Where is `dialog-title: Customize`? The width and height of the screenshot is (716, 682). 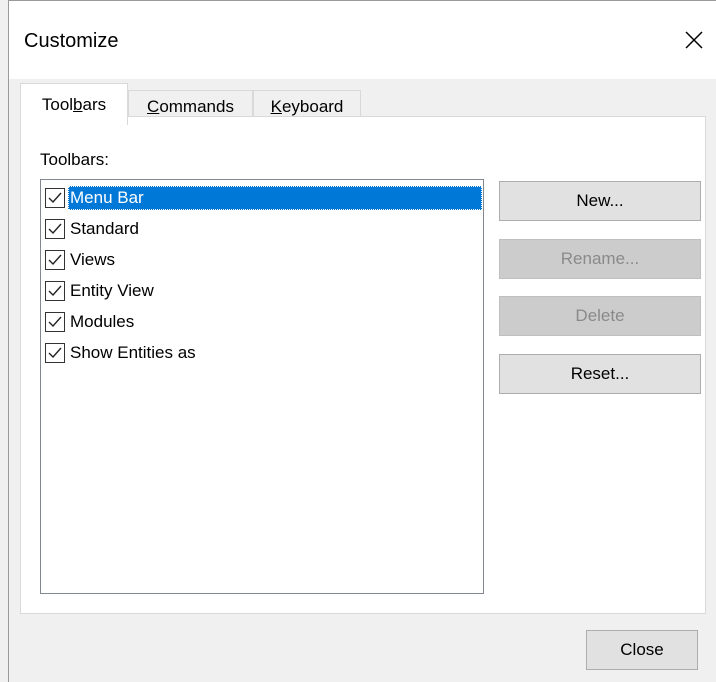
dialog-title: Customize is located at coordinates (71, 41).